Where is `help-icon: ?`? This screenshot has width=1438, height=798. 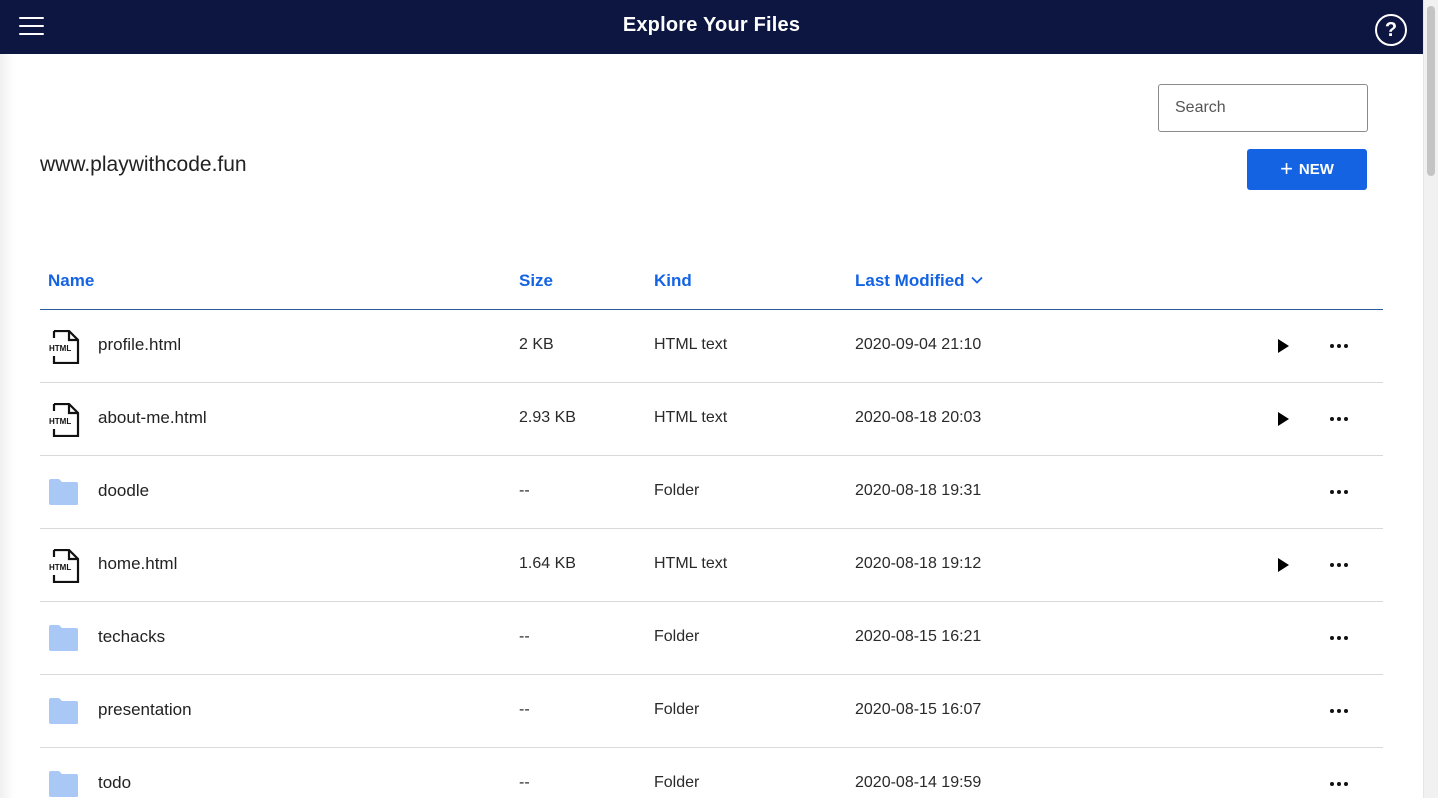
help-icon: ? is located at coordinates (1391, 30).